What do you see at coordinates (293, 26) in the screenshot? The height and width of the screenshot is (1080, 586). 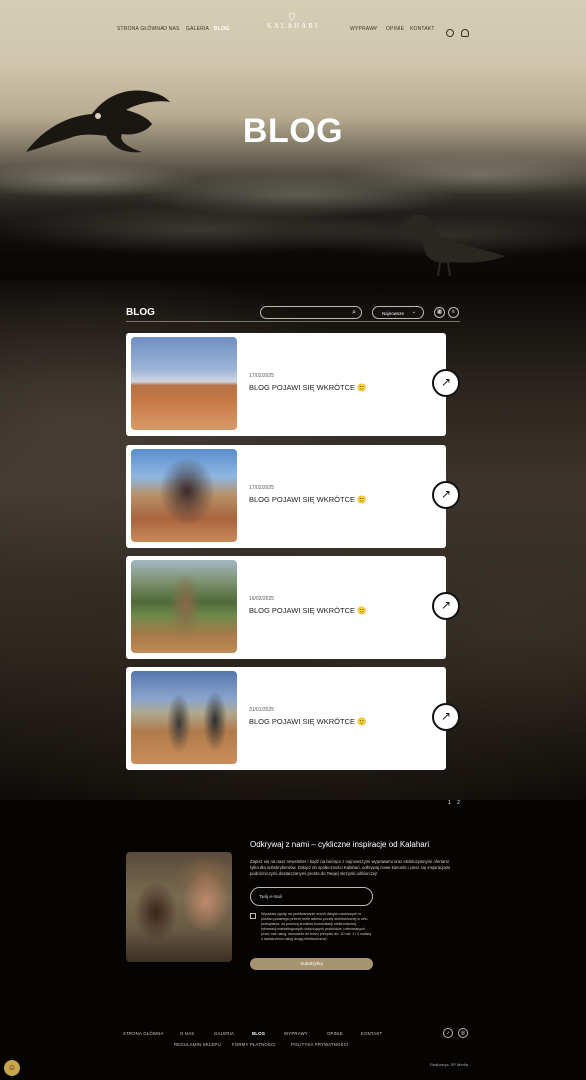 I see `logo-text: KALAHARI` at bounding box center [293, 26].